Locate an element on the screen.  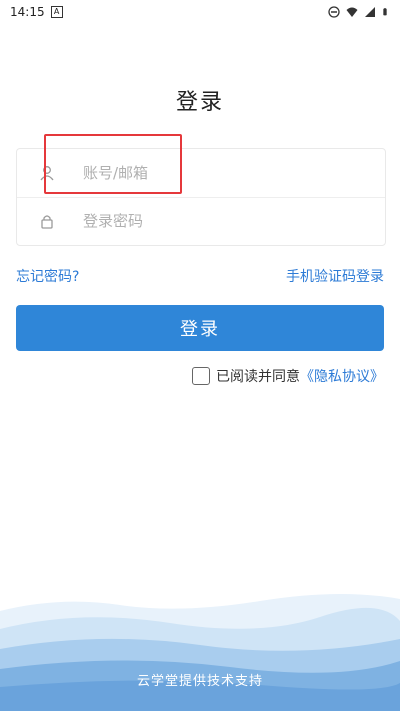
login-links: 忘记密码? 手机验证码登录 is located at coordinates (200, 276).